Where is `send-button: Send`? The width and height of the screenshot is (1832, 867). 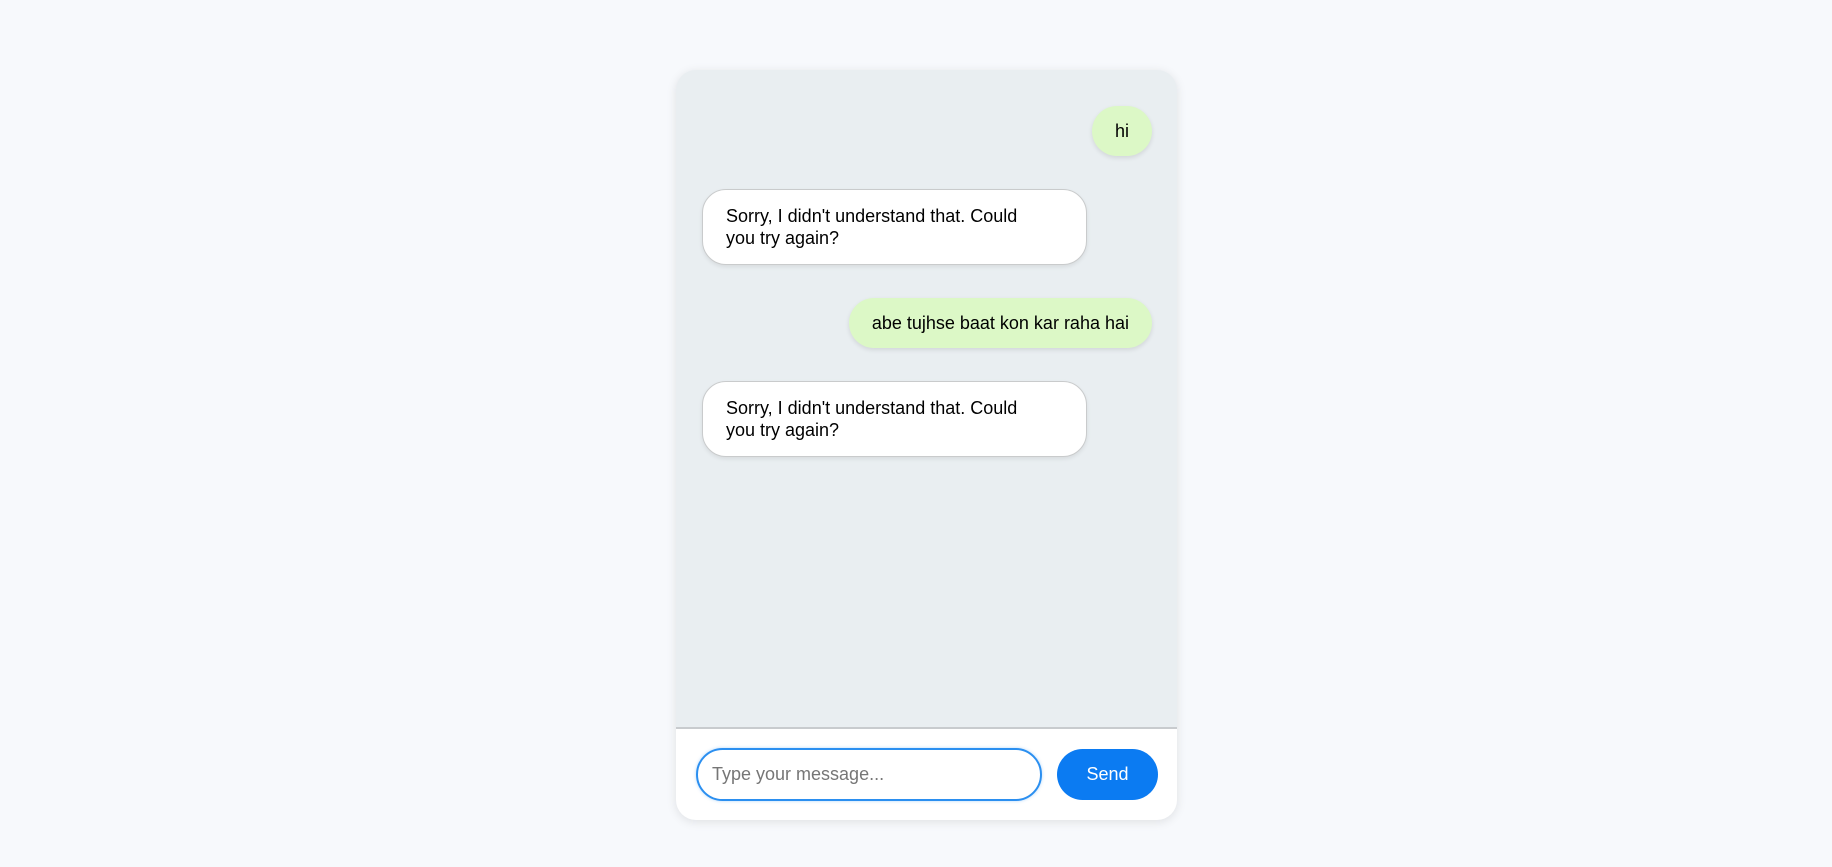
send-button: Send is located at coordinates (1107, 774).